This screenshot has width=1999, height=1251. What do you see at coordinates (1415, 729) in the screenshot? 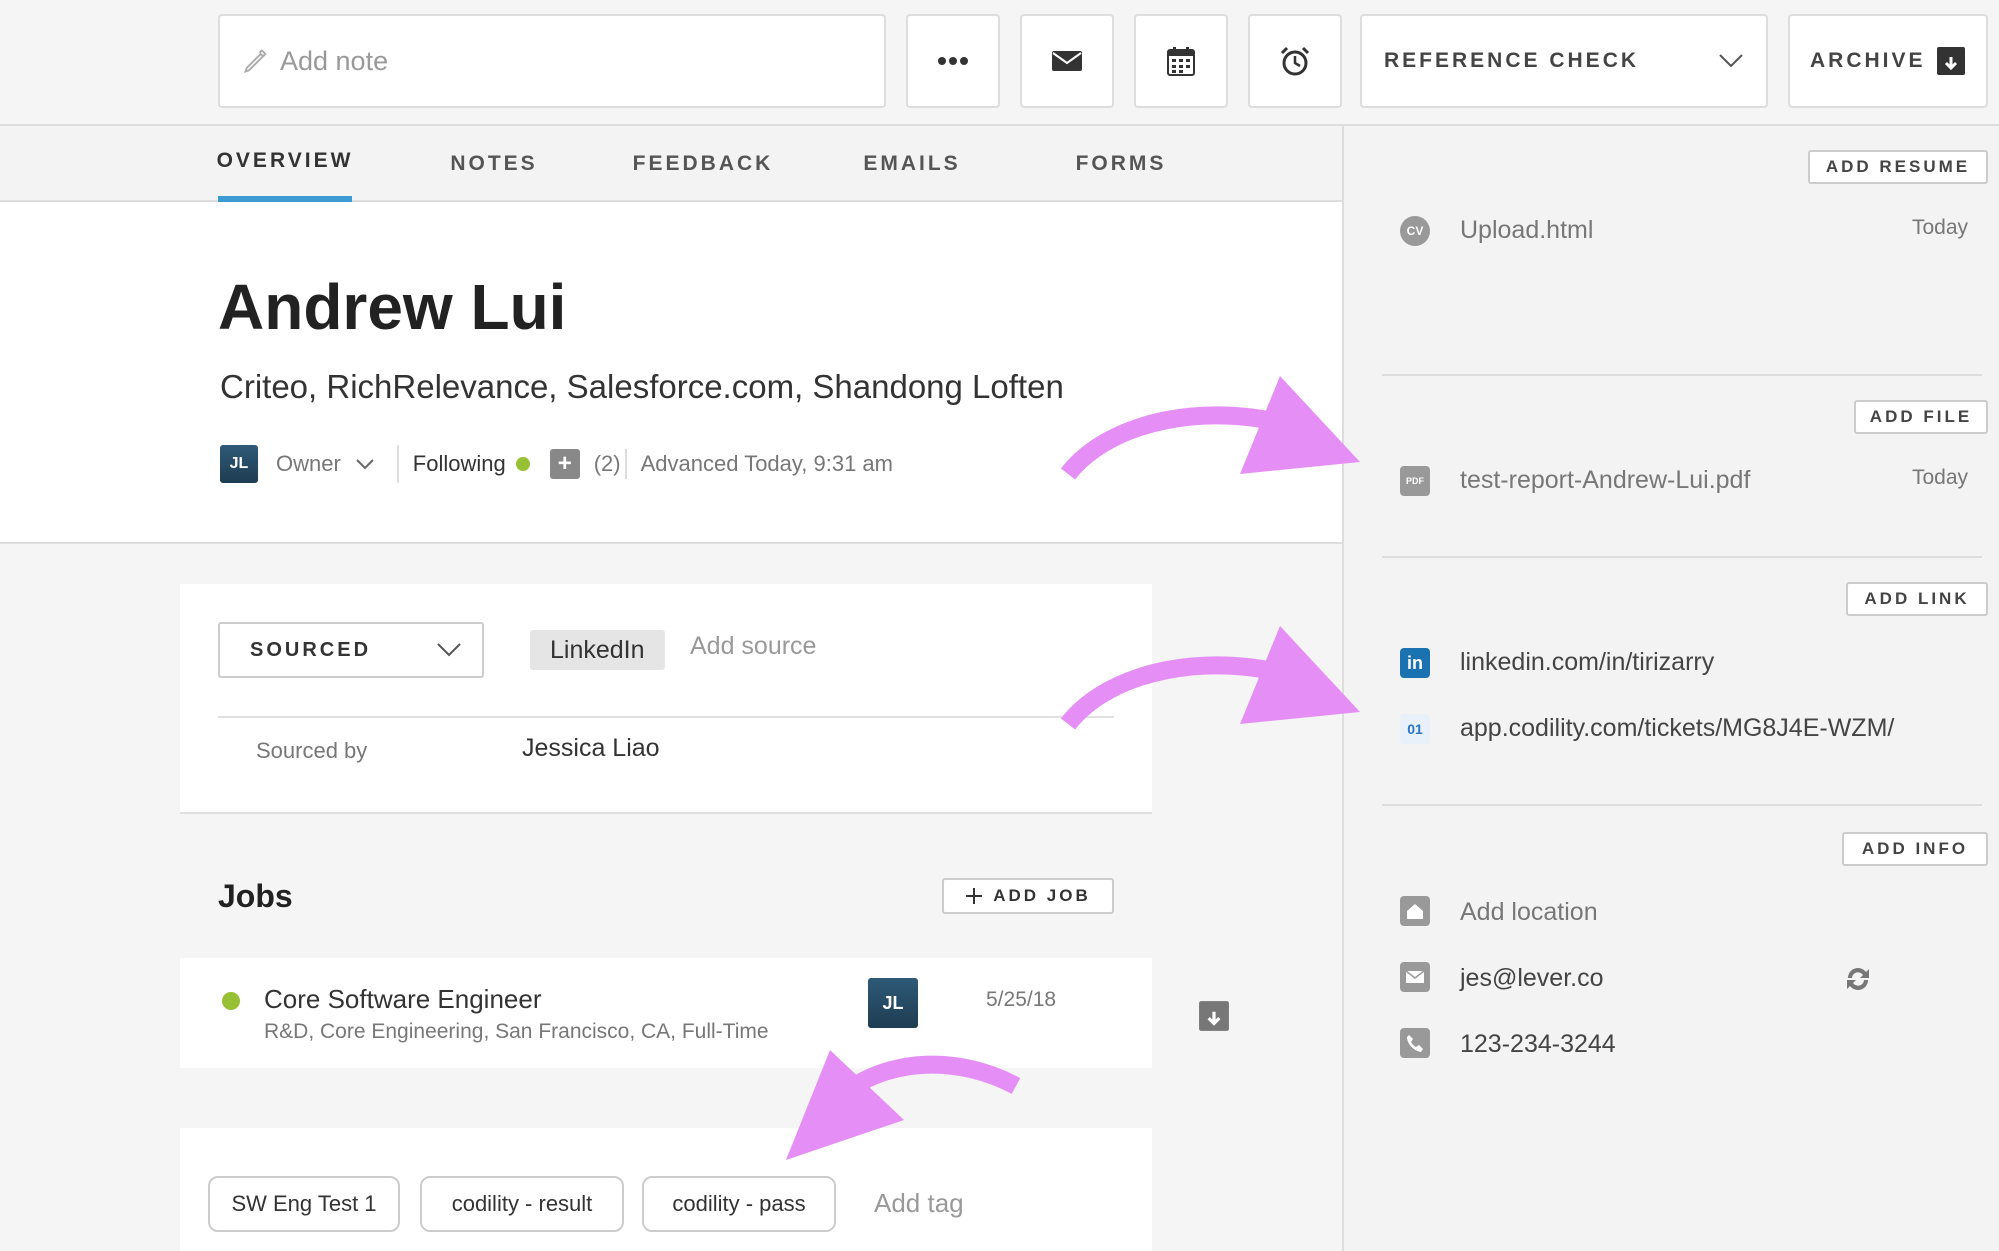
I see `codility-icon: 01` at bounding box center [1415, 729].